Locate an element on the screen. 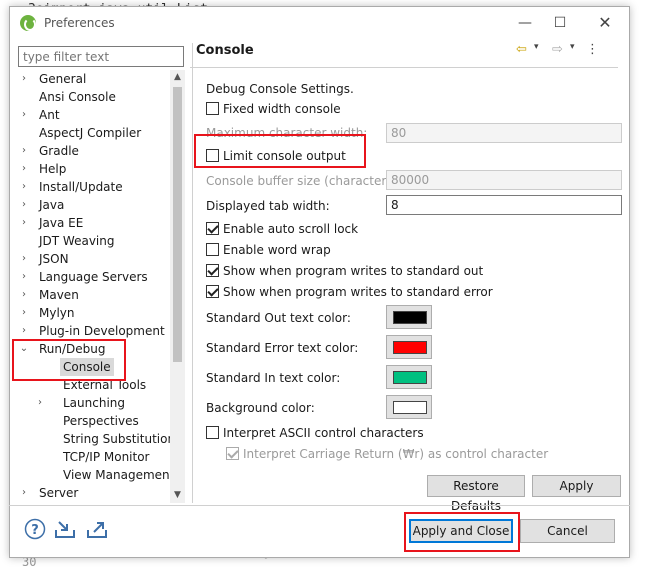 The width and height of the screenshot is (648, 569). limit-output-option: Limit console output is located at coordinates (276, 156).